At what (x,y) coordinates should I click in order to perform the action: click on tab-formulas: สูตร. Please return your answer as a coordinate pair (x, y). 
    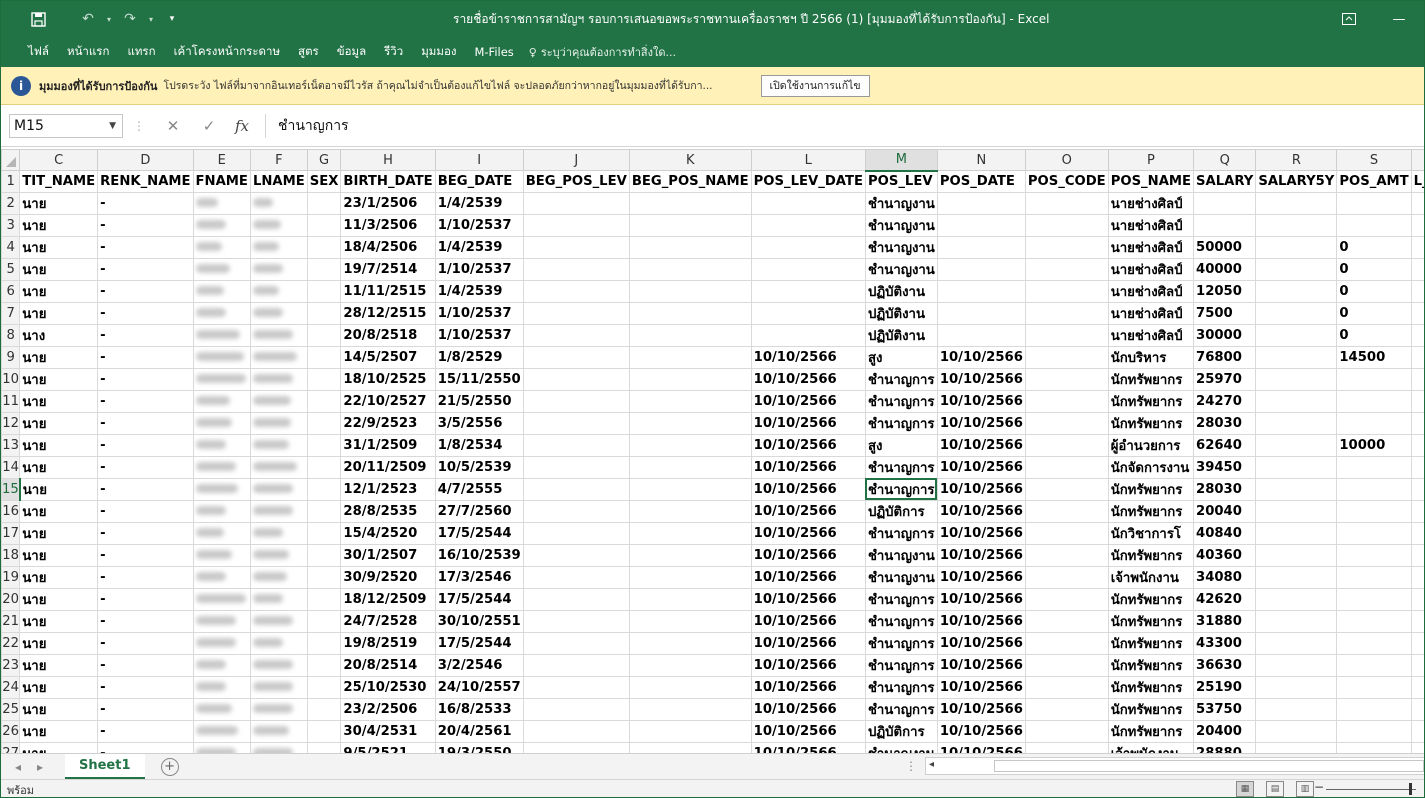
    Looking at the image, I should click on (308, 52).